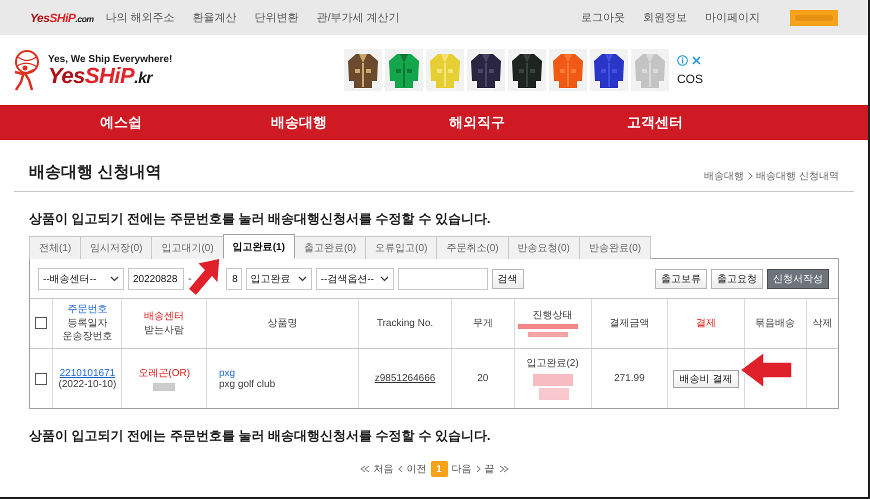  Describe the element at coordinates (164, 330) in the screenshot. I see `column-header: 받는사람` at that location.